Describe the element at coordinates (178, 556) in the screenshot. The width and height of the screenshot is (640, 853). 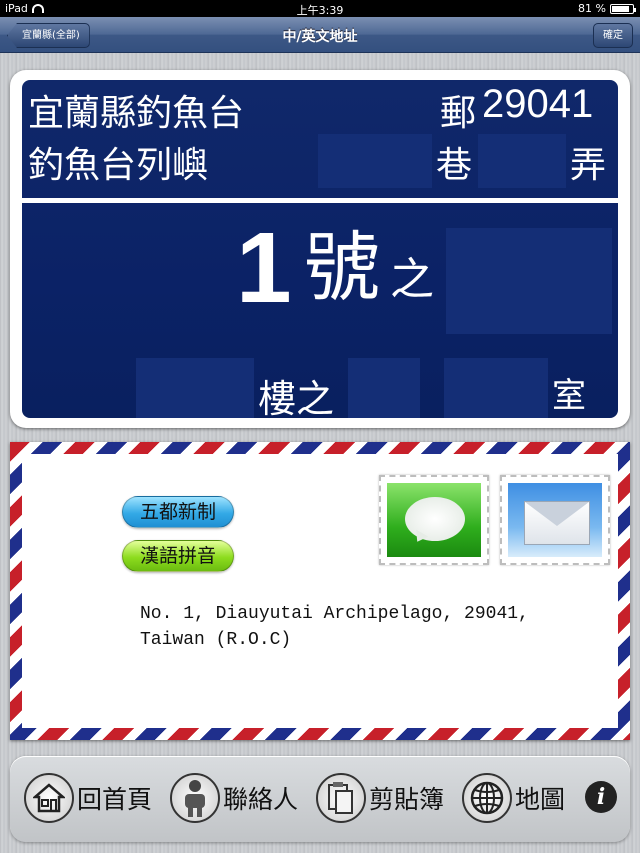
I see `hanyu-pinyin-button: 漢語拼音` at that location.